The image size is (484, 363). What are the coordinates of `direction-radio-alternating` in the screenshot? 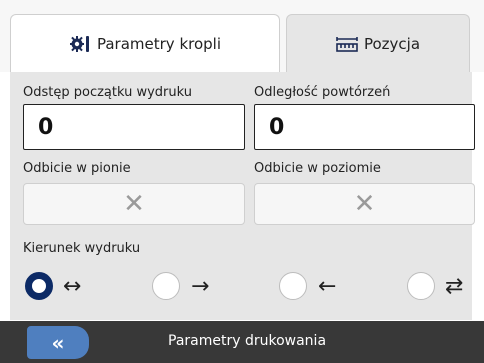 It's located at (421, 286).